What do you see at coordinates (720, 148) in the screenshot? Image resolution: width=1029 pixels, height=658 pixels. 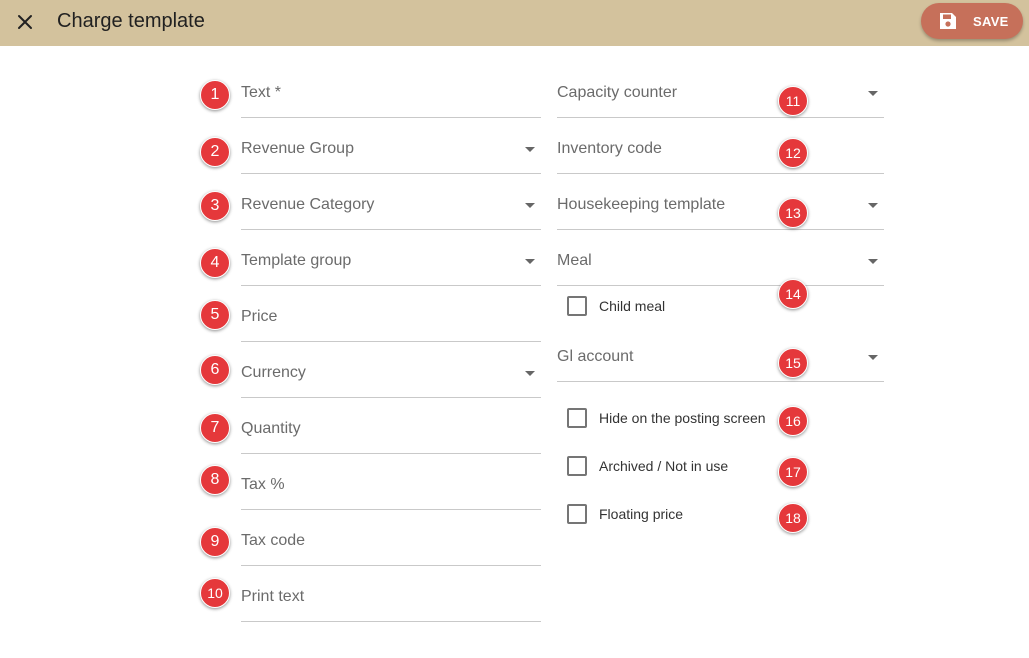 I see `inventory-code-field: Inventory code` at bounding box center [720, 148].